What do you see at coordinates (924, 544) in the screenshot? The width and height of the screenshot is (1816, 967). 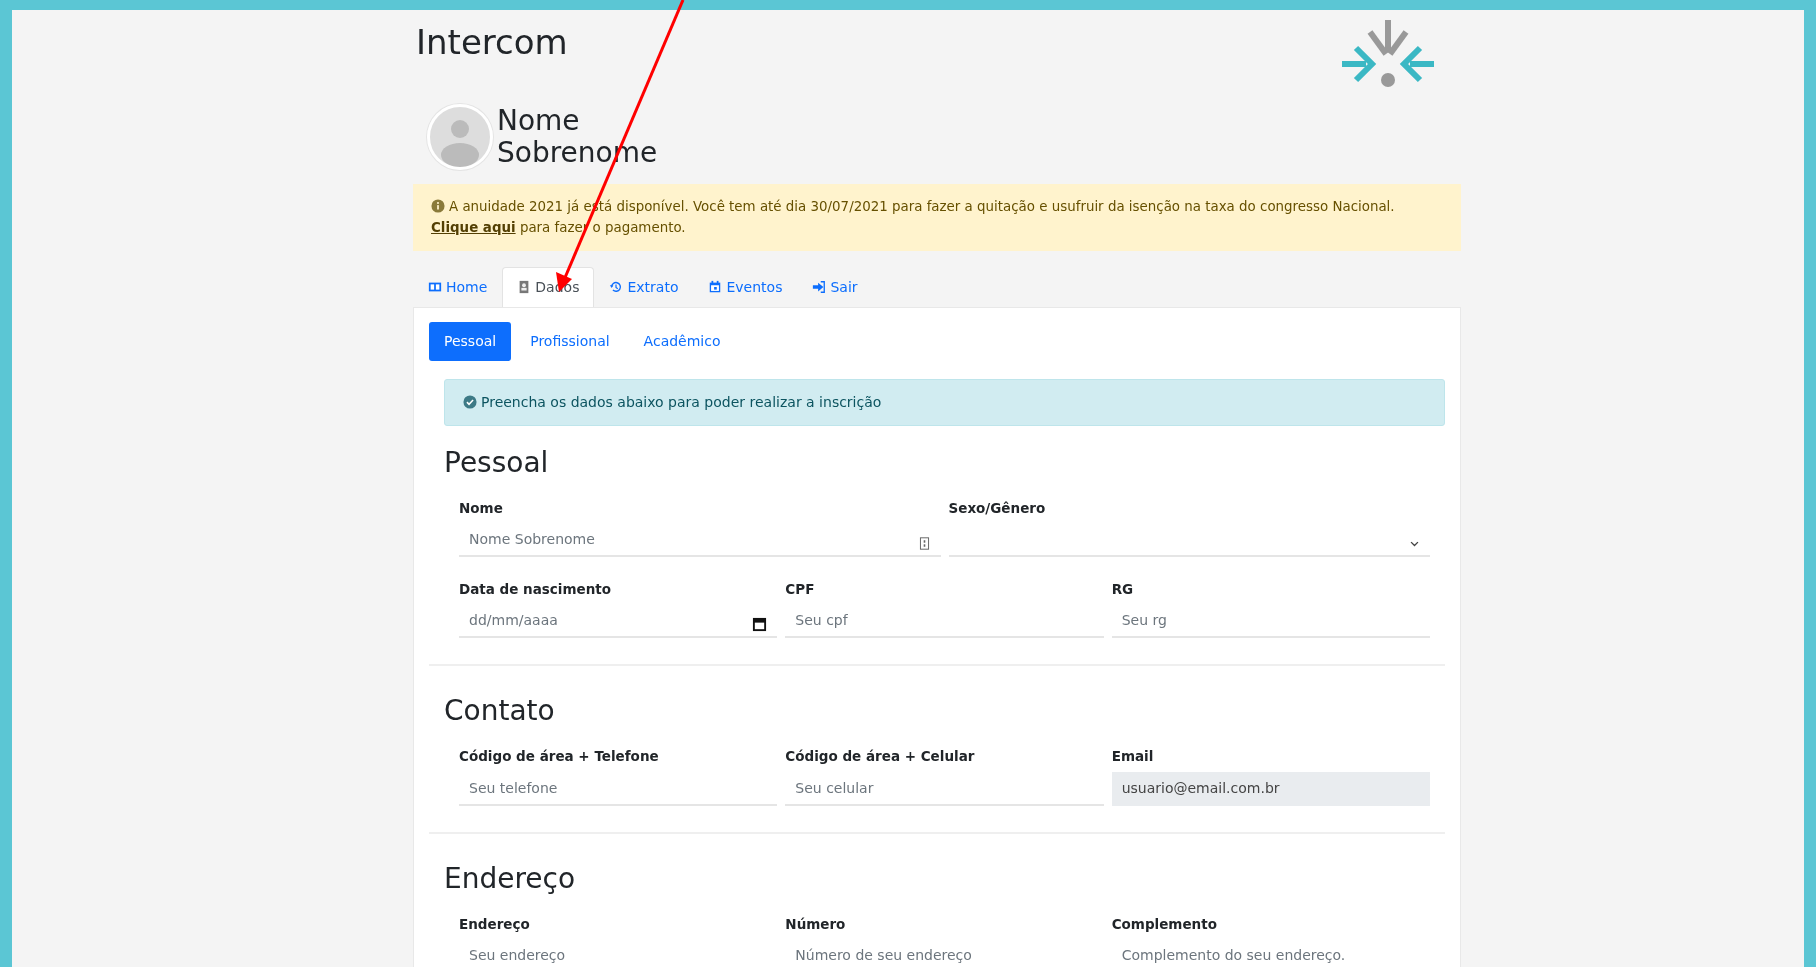 I see `contact-card-icon` at bounding box center [924, 544].